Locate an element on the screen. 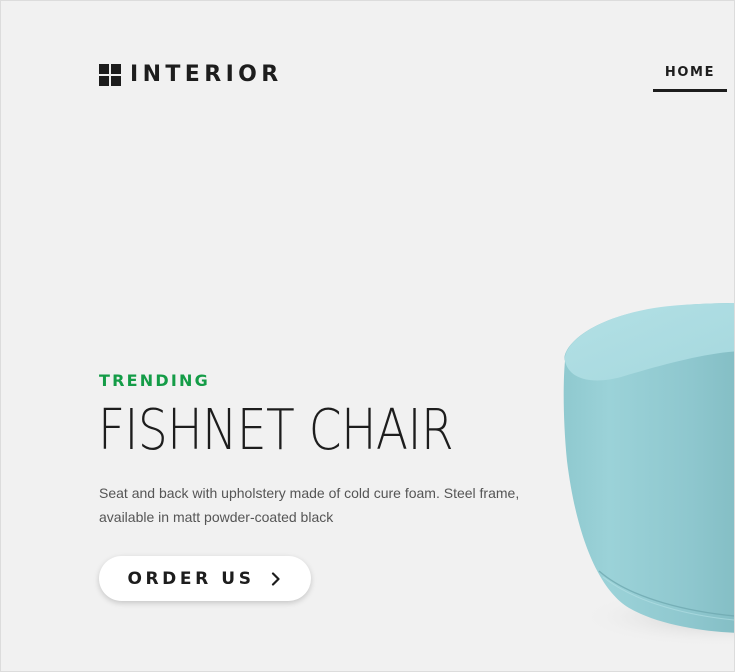  hero-title: FISHNET CHAIR is located at coordinates (276, 430).